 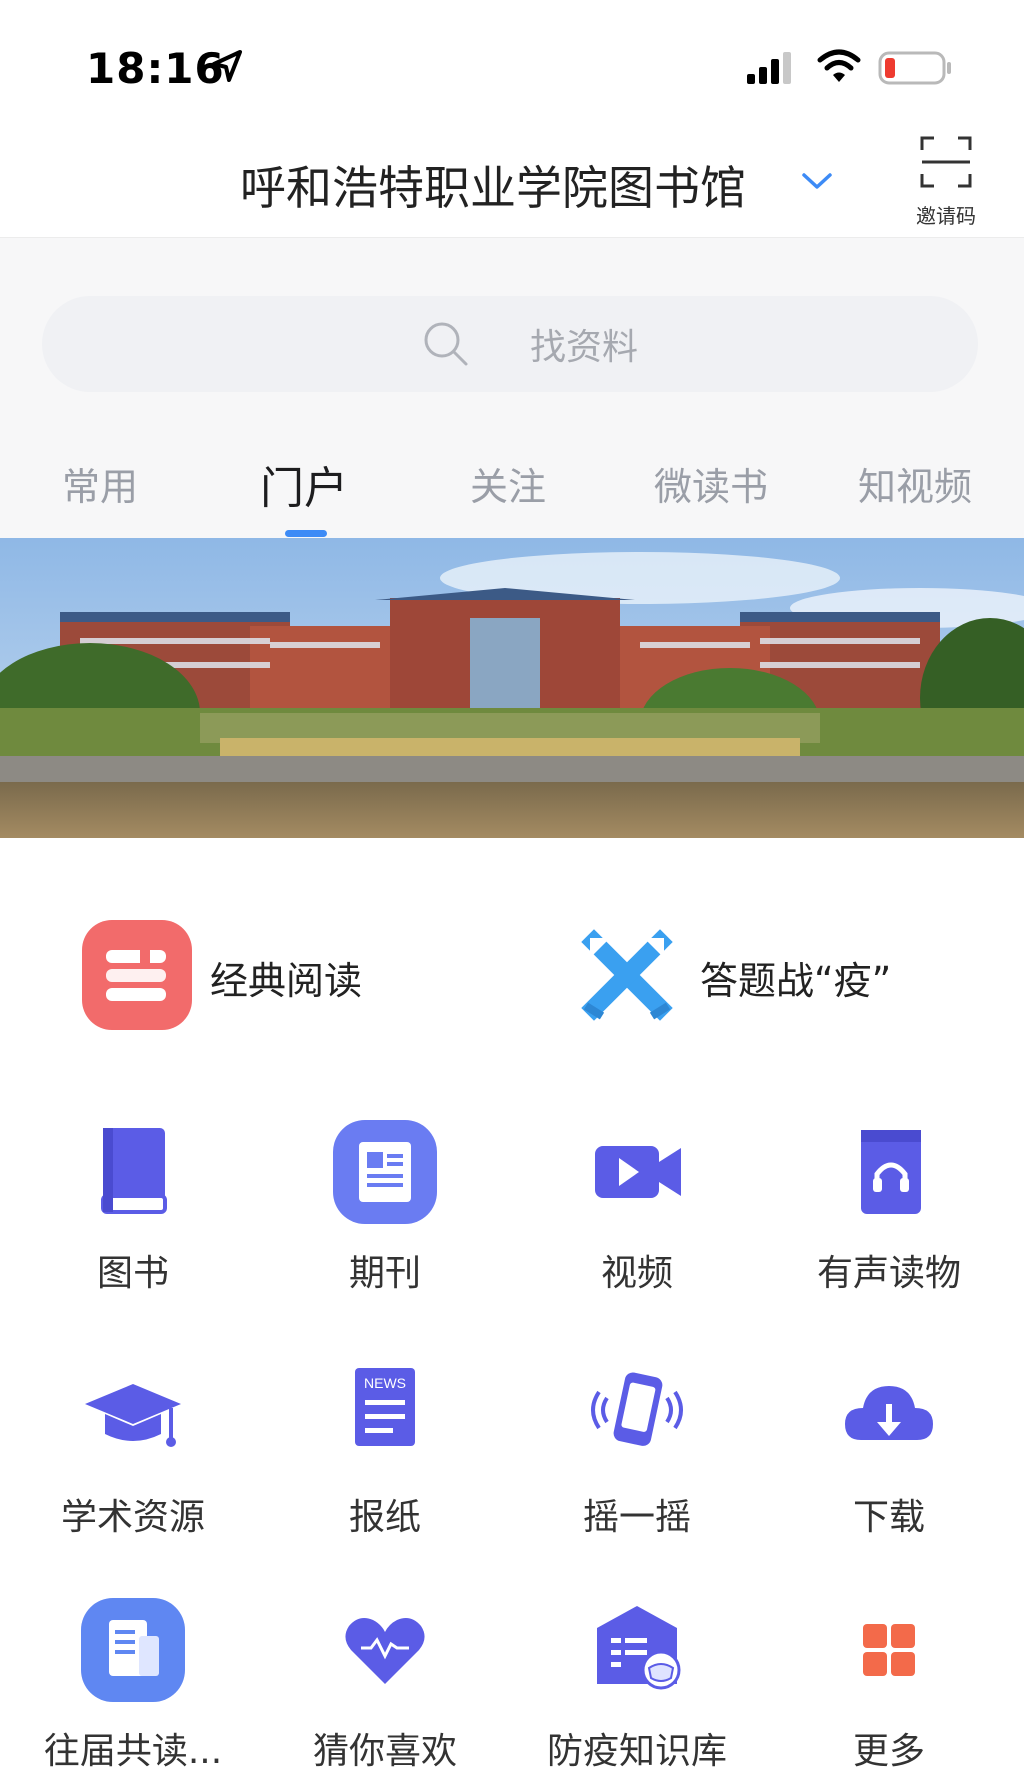 What do you see at coordinates (446, 344) in the screenshot?
I see `search-icon` at bounding box center [446, 344].